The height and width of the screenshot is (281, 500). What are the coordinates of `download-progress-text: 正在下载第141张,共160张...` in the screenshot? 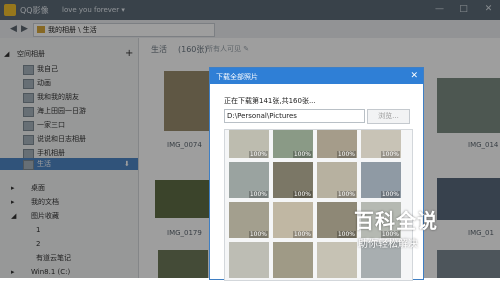 It's located at (270, 101).